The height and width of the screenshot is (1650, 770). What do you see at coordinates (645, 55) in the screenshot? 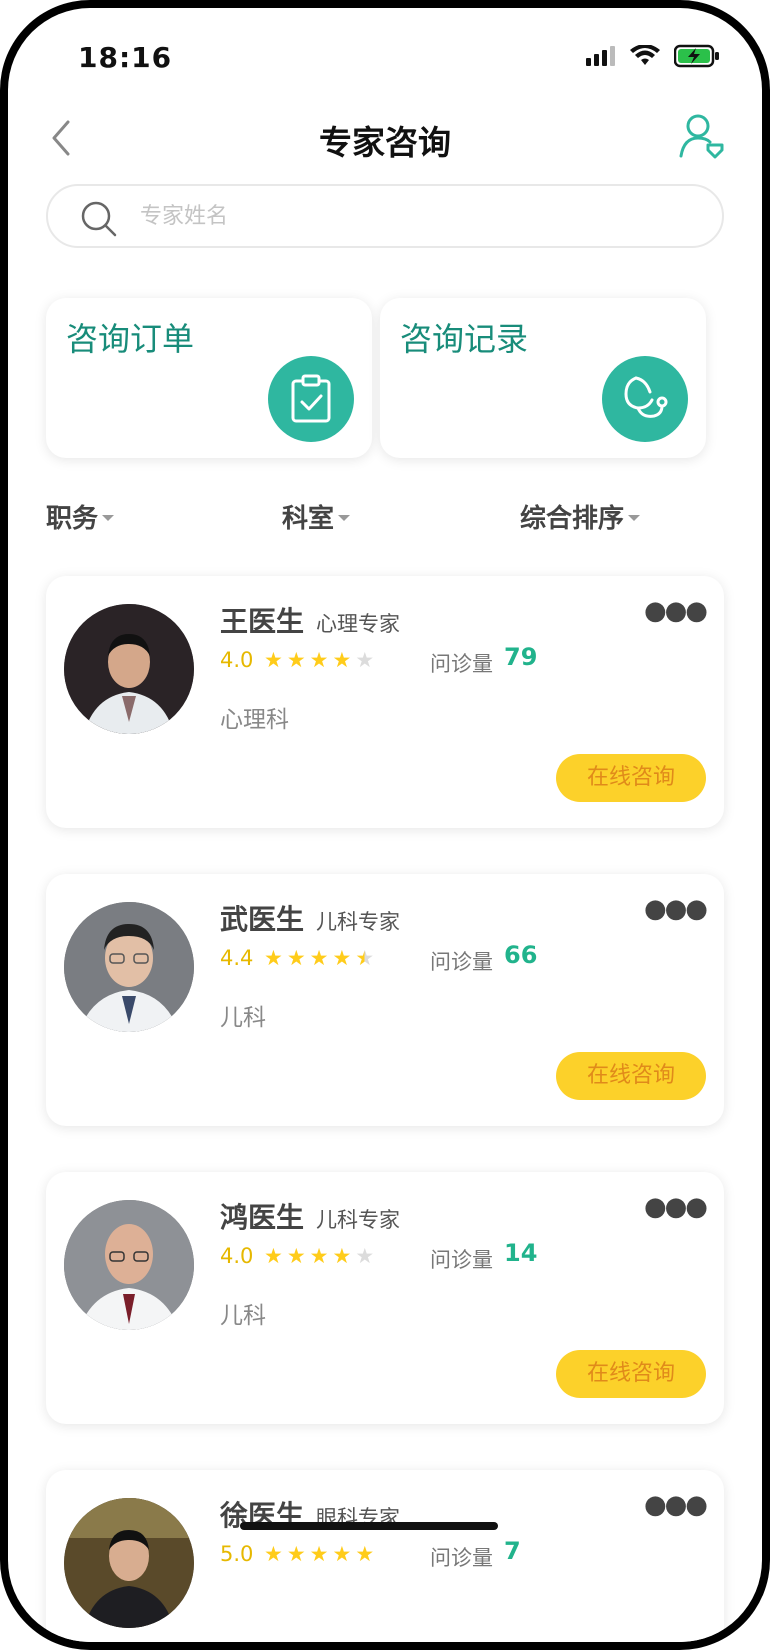
I see `wifi-icon` at bounding box center [645, 55].